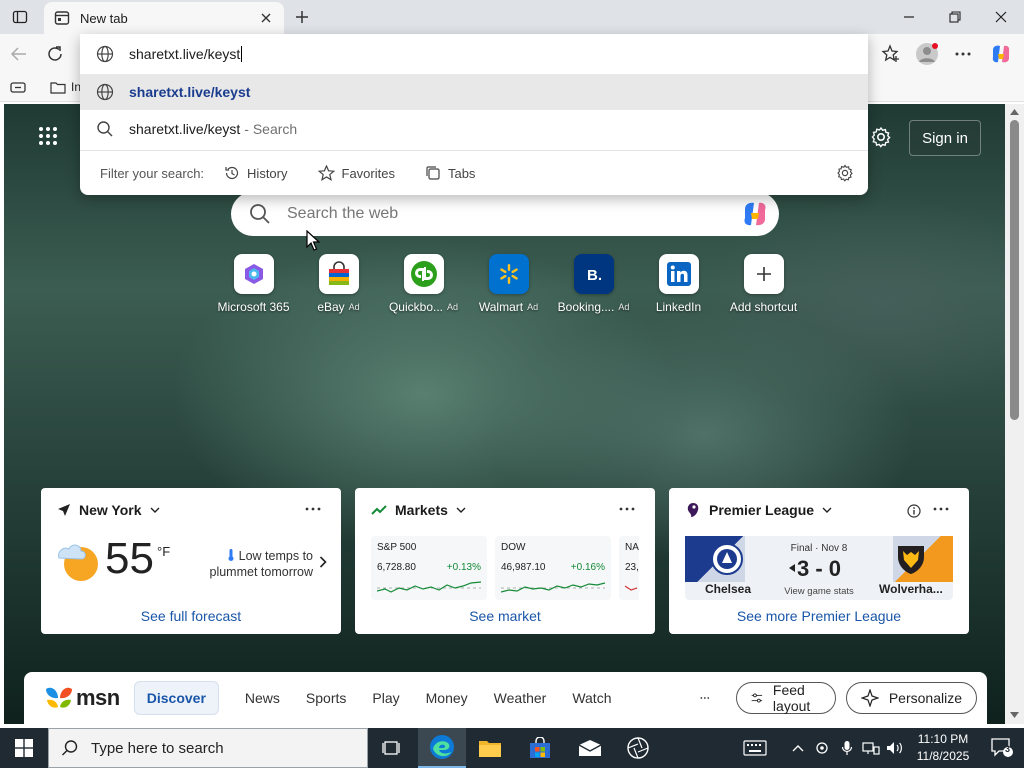 The height and width of the screenshot is (768, 1024). Describe the element at coordinates (429, 568) in the screenshot. I see `ticker-sp500: S&P 500 6,728.80 +0.13%` at that location.